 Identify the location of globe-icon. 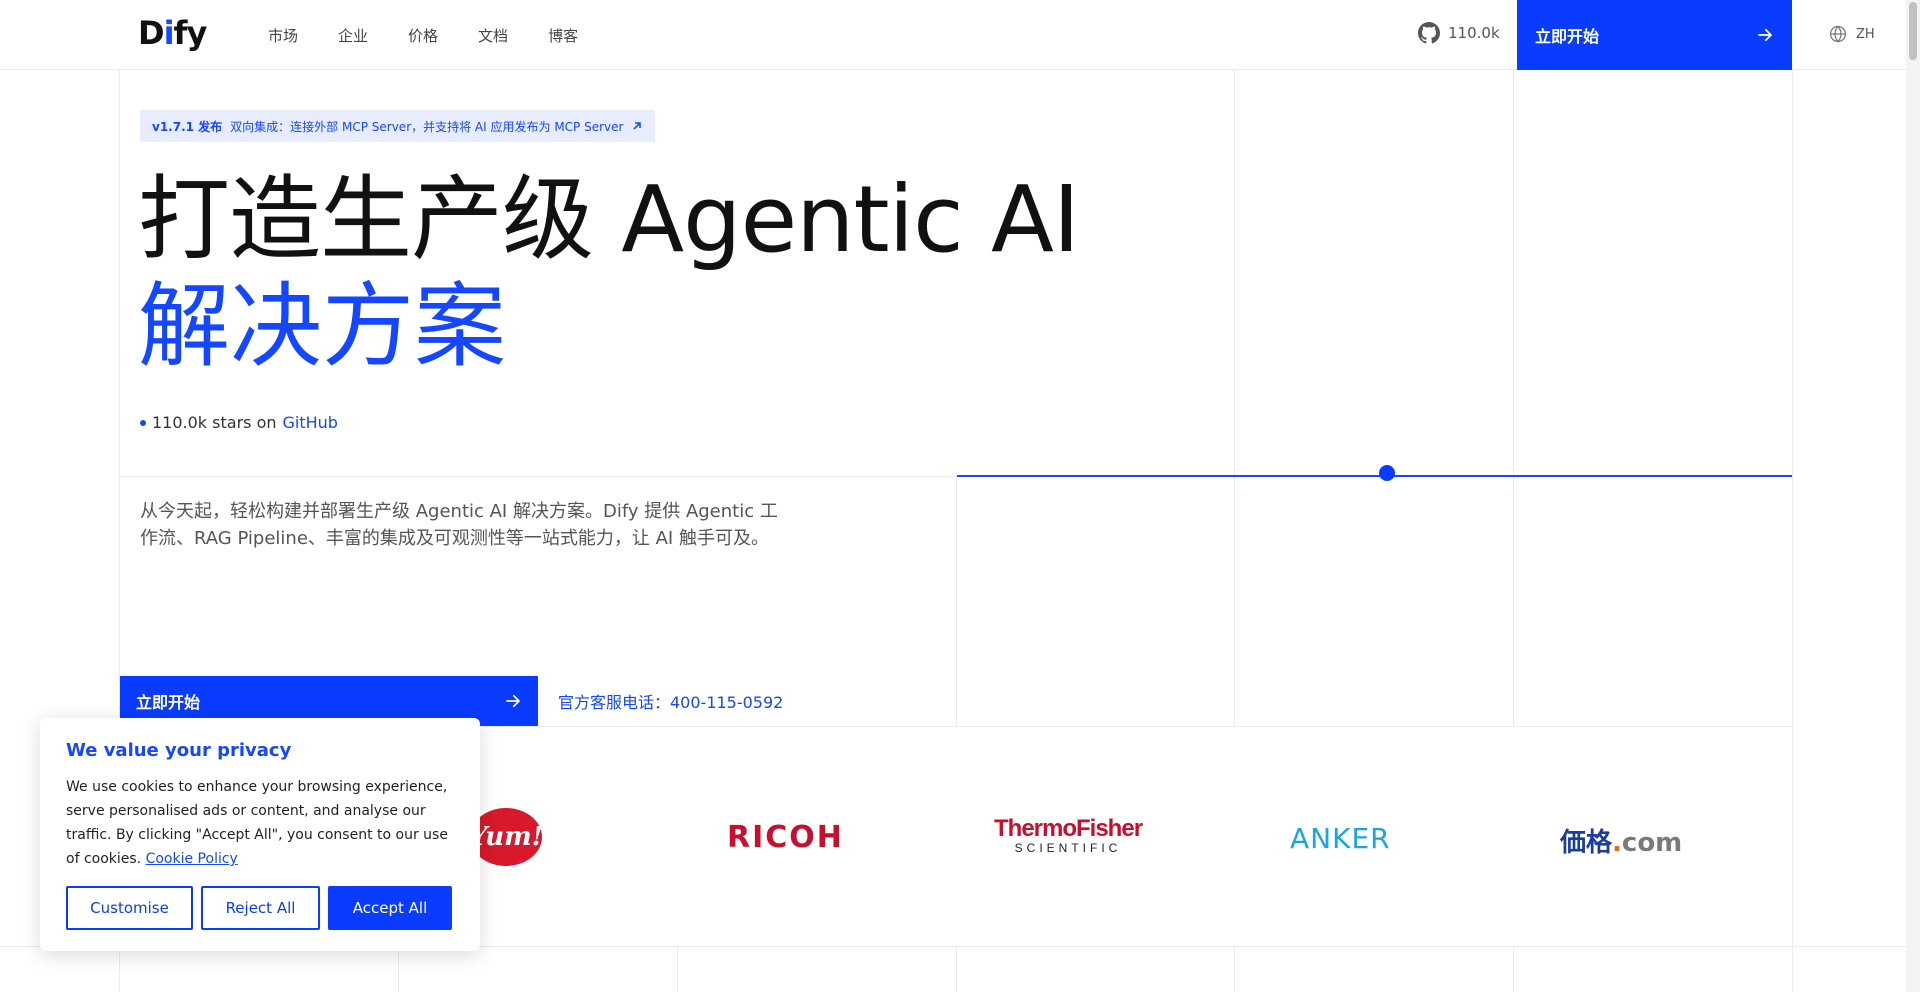
(1838, 34).